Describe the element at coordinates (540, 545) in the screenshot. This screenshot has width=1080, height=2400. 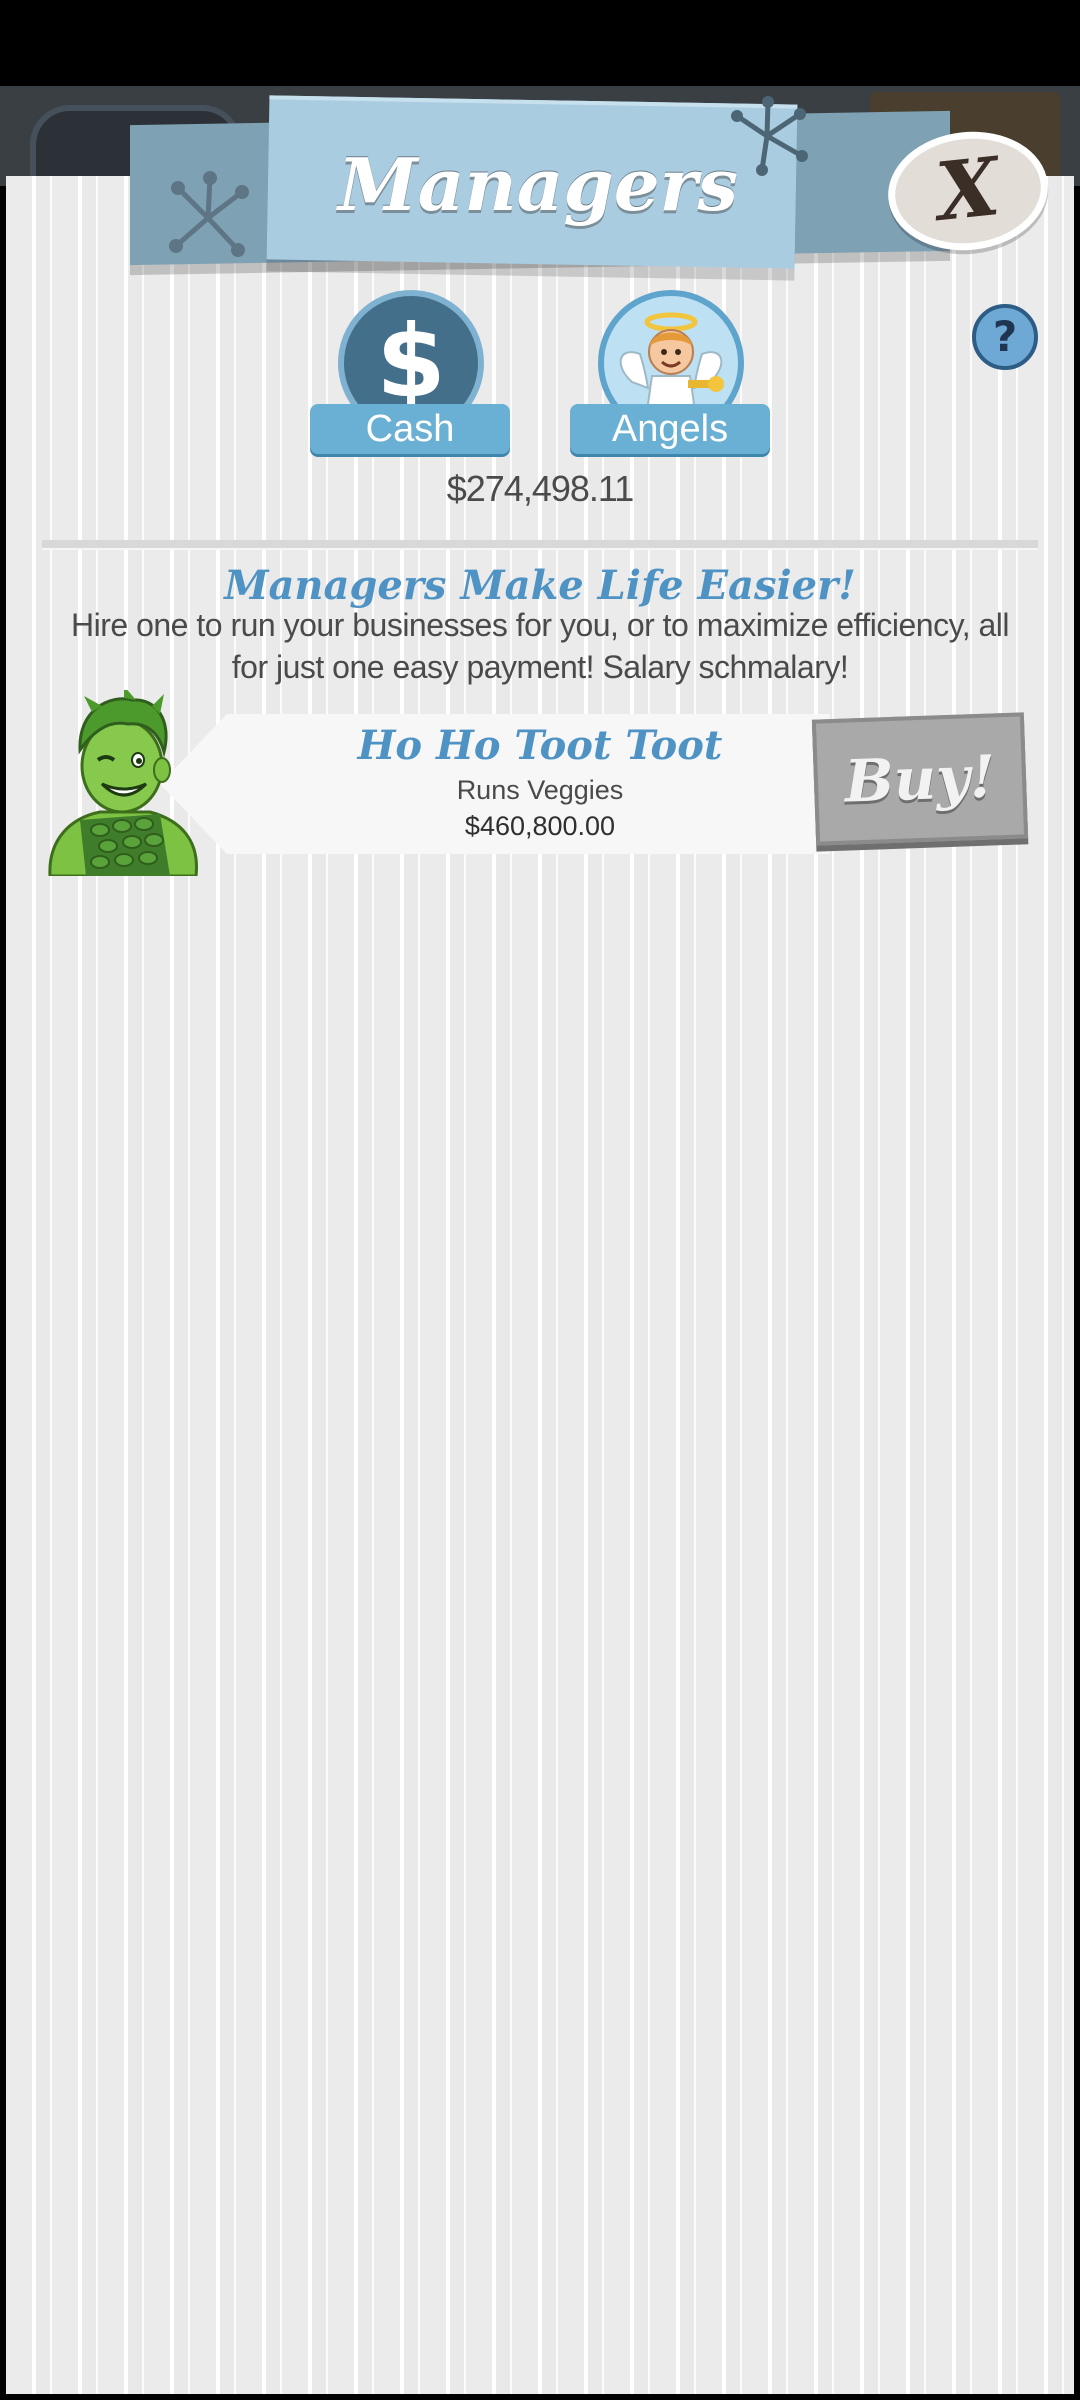
I see `divider` at that location.